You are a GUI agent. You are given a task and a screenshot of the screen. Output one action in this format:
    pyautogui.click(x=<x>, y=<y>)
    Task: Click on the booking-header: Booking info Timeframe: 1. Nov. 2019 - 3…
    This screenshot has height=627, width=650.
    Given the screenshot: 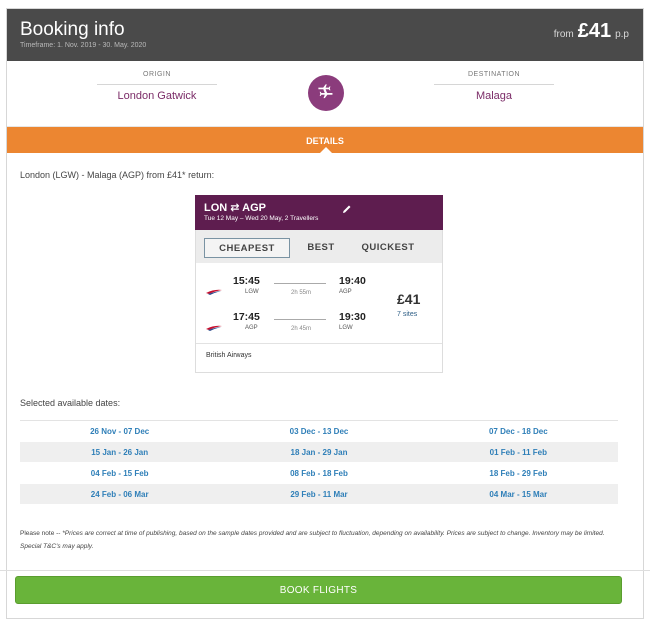 What is the action you would take?
    pyautogui.click(x=325, y=35)
    